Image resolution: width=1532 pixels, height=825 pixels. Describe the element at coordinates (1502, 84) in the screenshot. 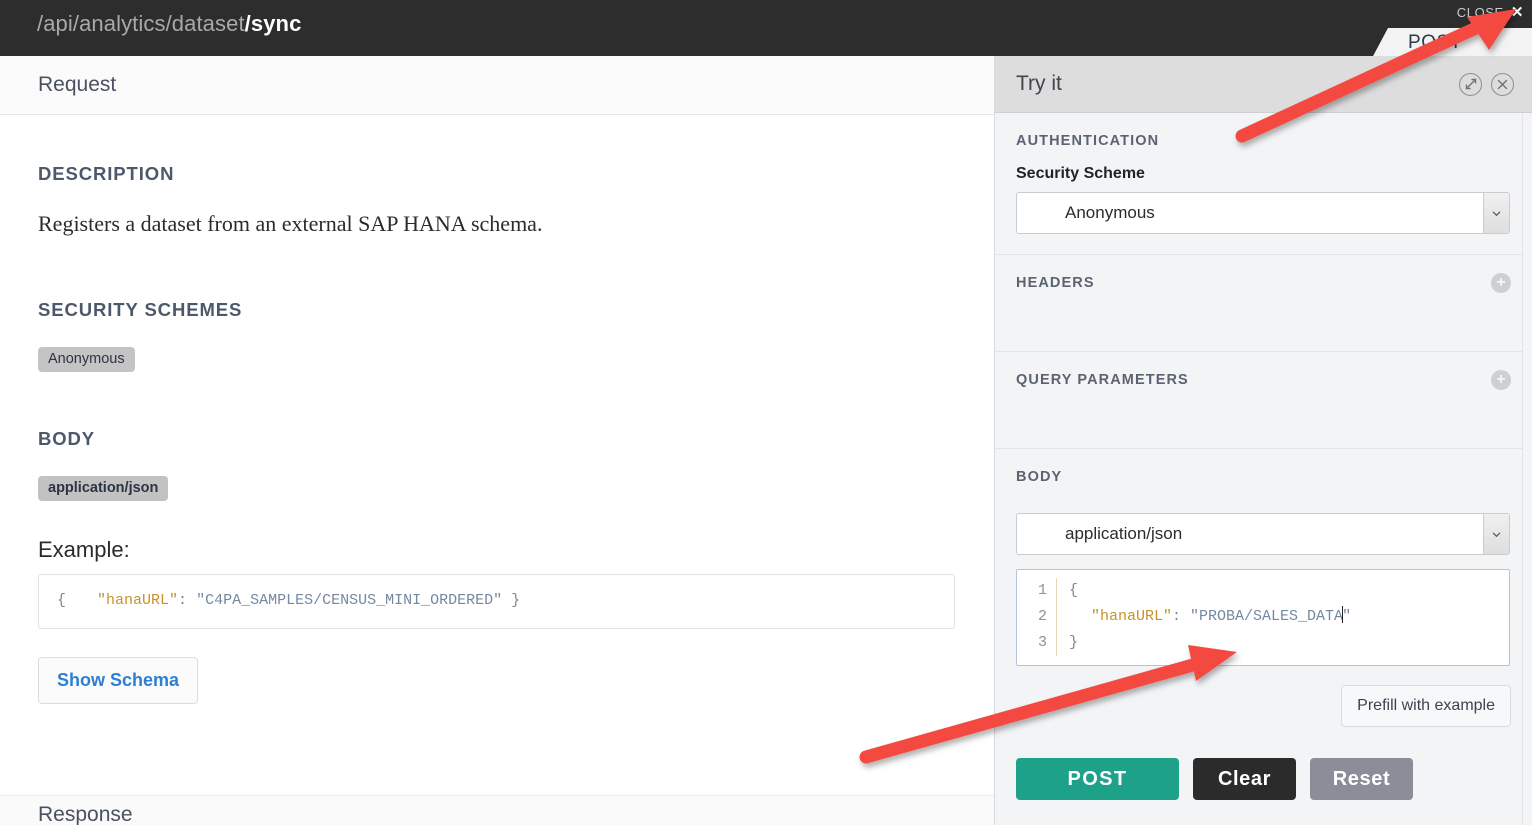

I see `close-circle-icon` at that location.